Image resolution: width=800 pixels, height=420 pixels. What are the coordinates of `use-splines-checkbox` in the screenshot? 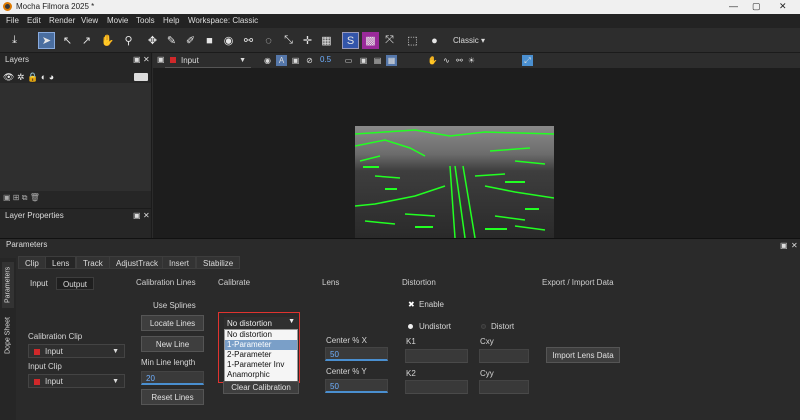 It's located at (144, 305).